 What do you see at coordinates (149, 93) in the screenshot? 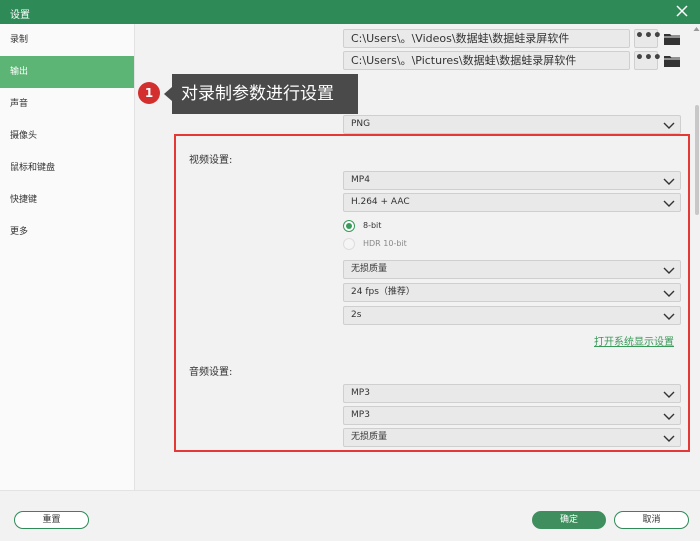
I see `callout-badge: 1` at bounding box center [149, 93].